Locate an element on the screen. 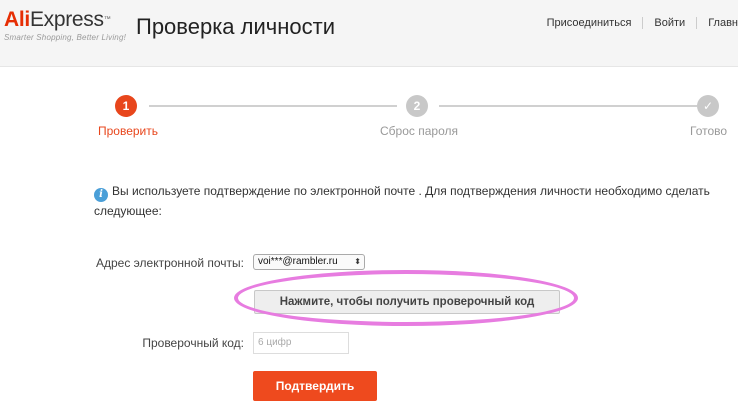 Image resolution: width=738 pixels, height=407 pixels. code-input: 6 цифр is located at coordinates (301, 343).